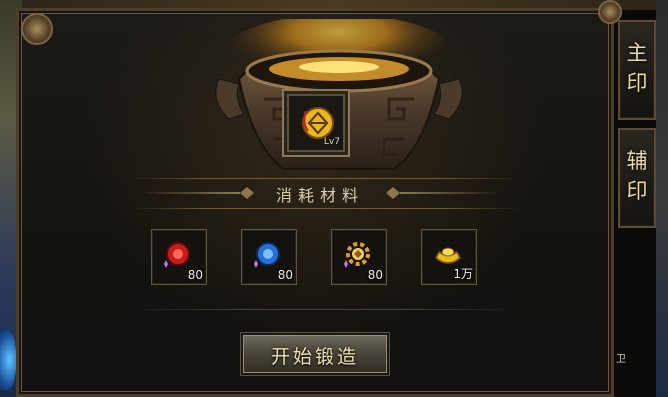  I want to click on side-label: 卫, so click(621, 359).